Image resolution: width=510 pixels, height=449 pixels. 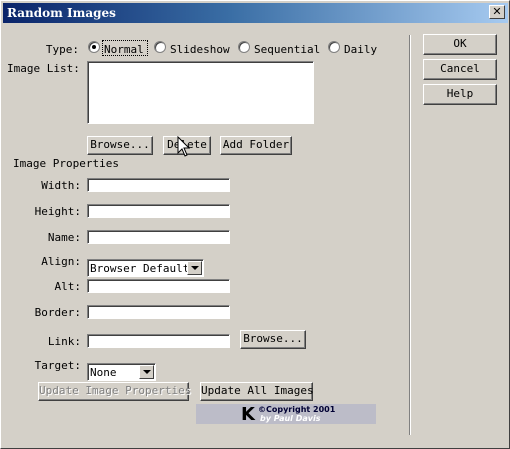 I want to click on radio-normal, so click(x=94, y=47).